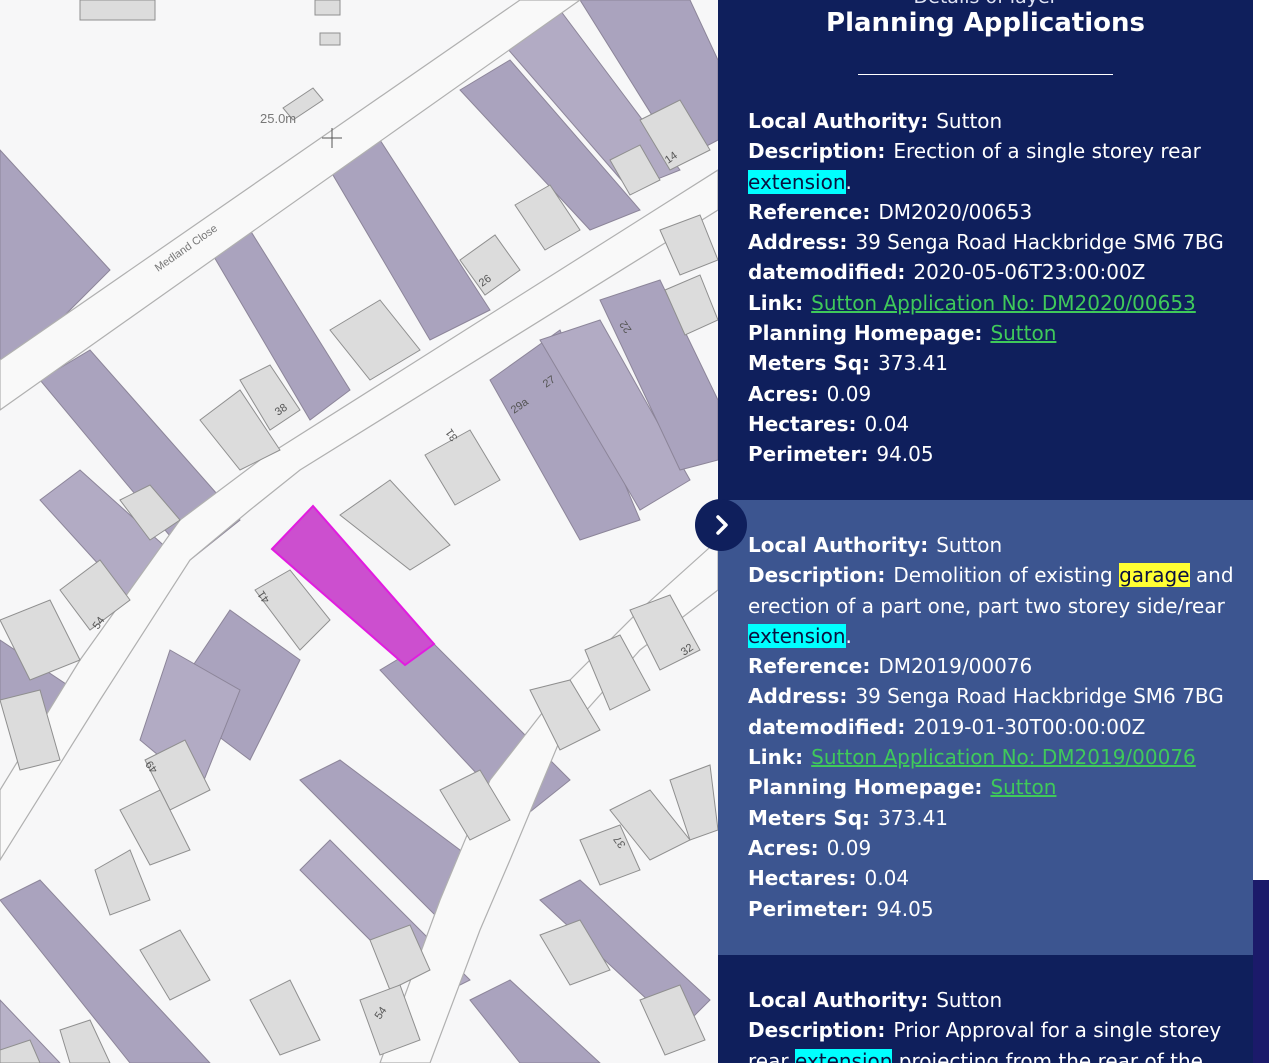  What do you see at coordinates (955, 211) in the screenshot?
I see `reference-value: DM2020/00653` at bounding box center [955, 211].